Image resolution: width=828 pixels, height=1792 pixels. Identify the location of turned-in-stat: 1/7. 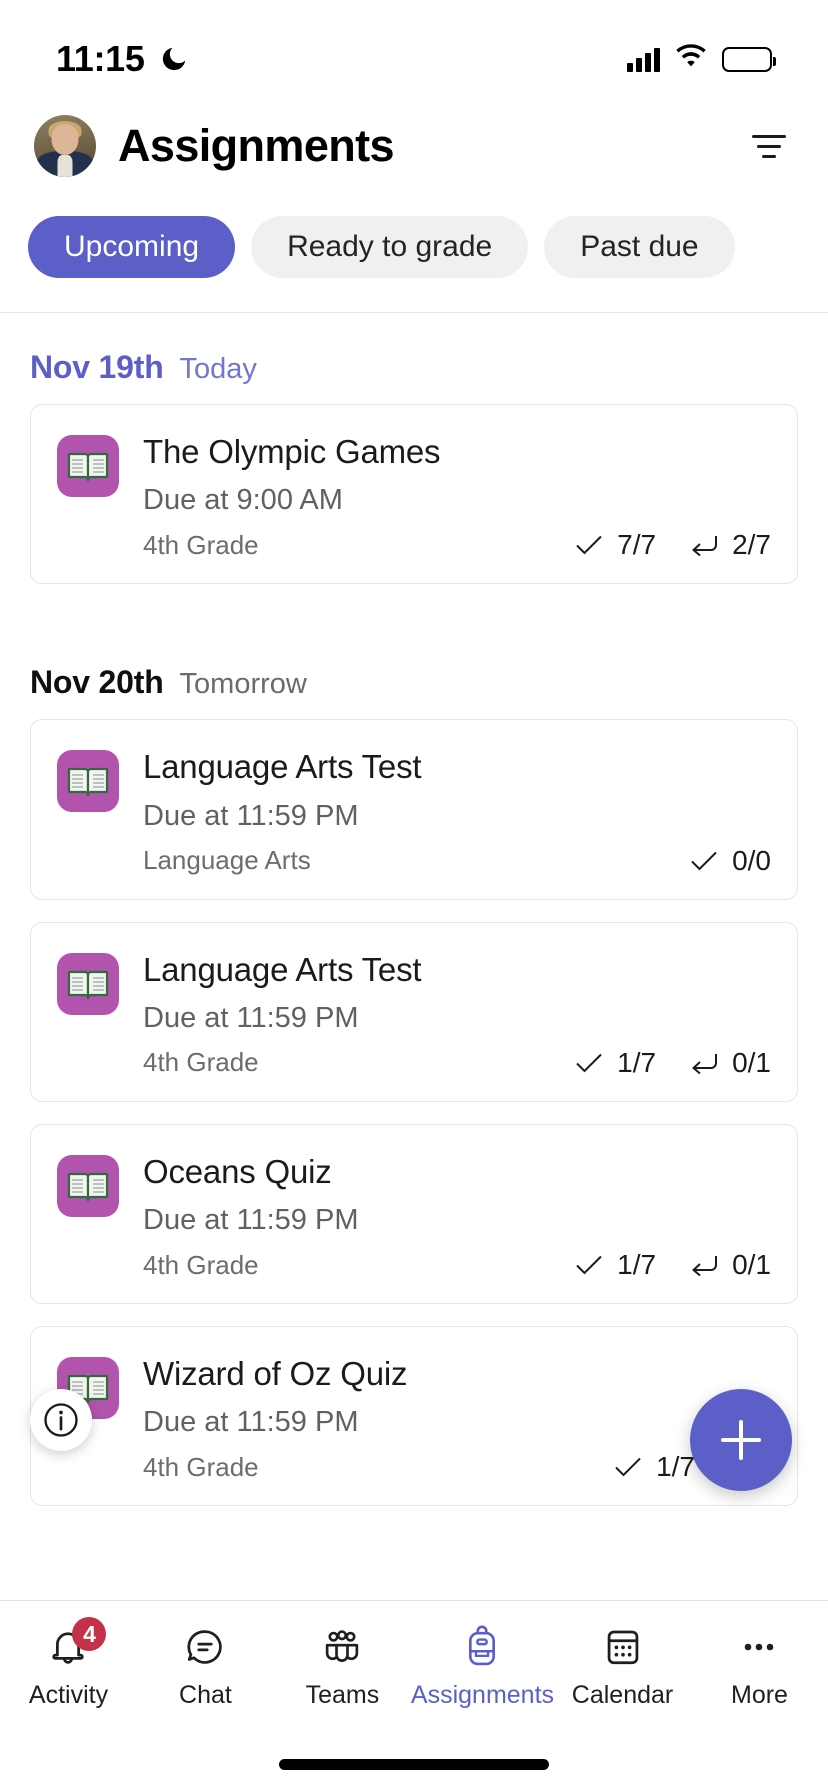
(615, 1265).